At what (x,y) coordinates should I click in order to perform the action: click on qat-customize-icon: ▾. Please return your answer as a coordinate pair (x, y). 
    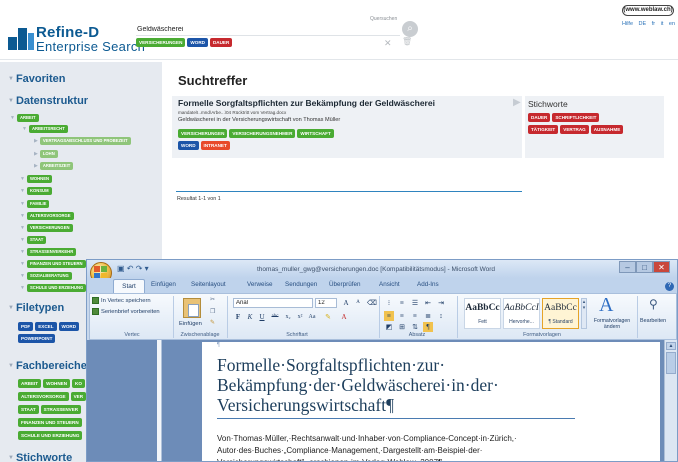
    Looking at the image, I should click on (147, 268).